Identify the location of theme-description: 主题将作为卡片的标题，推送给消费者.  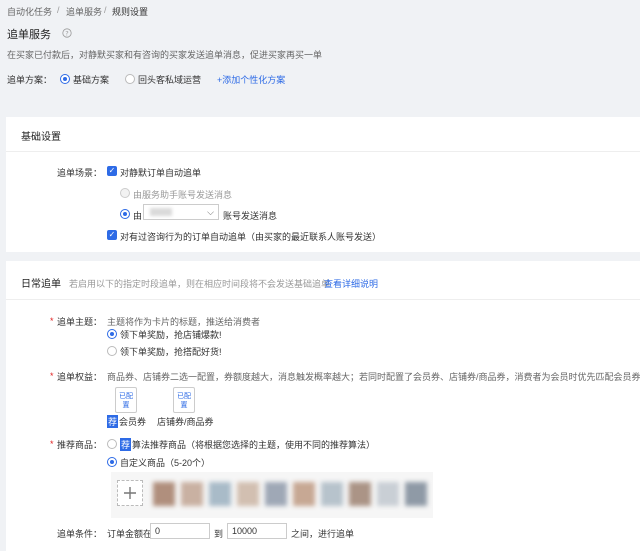
(184, 322).